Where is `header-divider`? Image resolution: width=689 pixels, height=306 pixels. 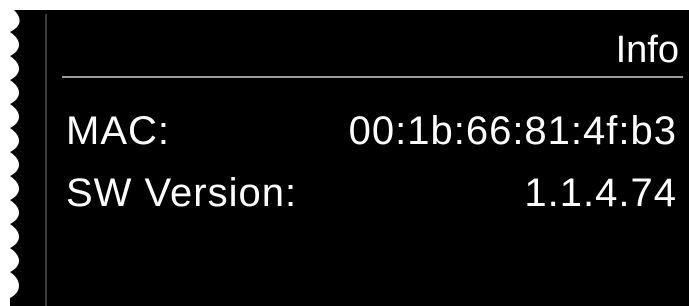
header-divider is located at coordinates (372, 77).